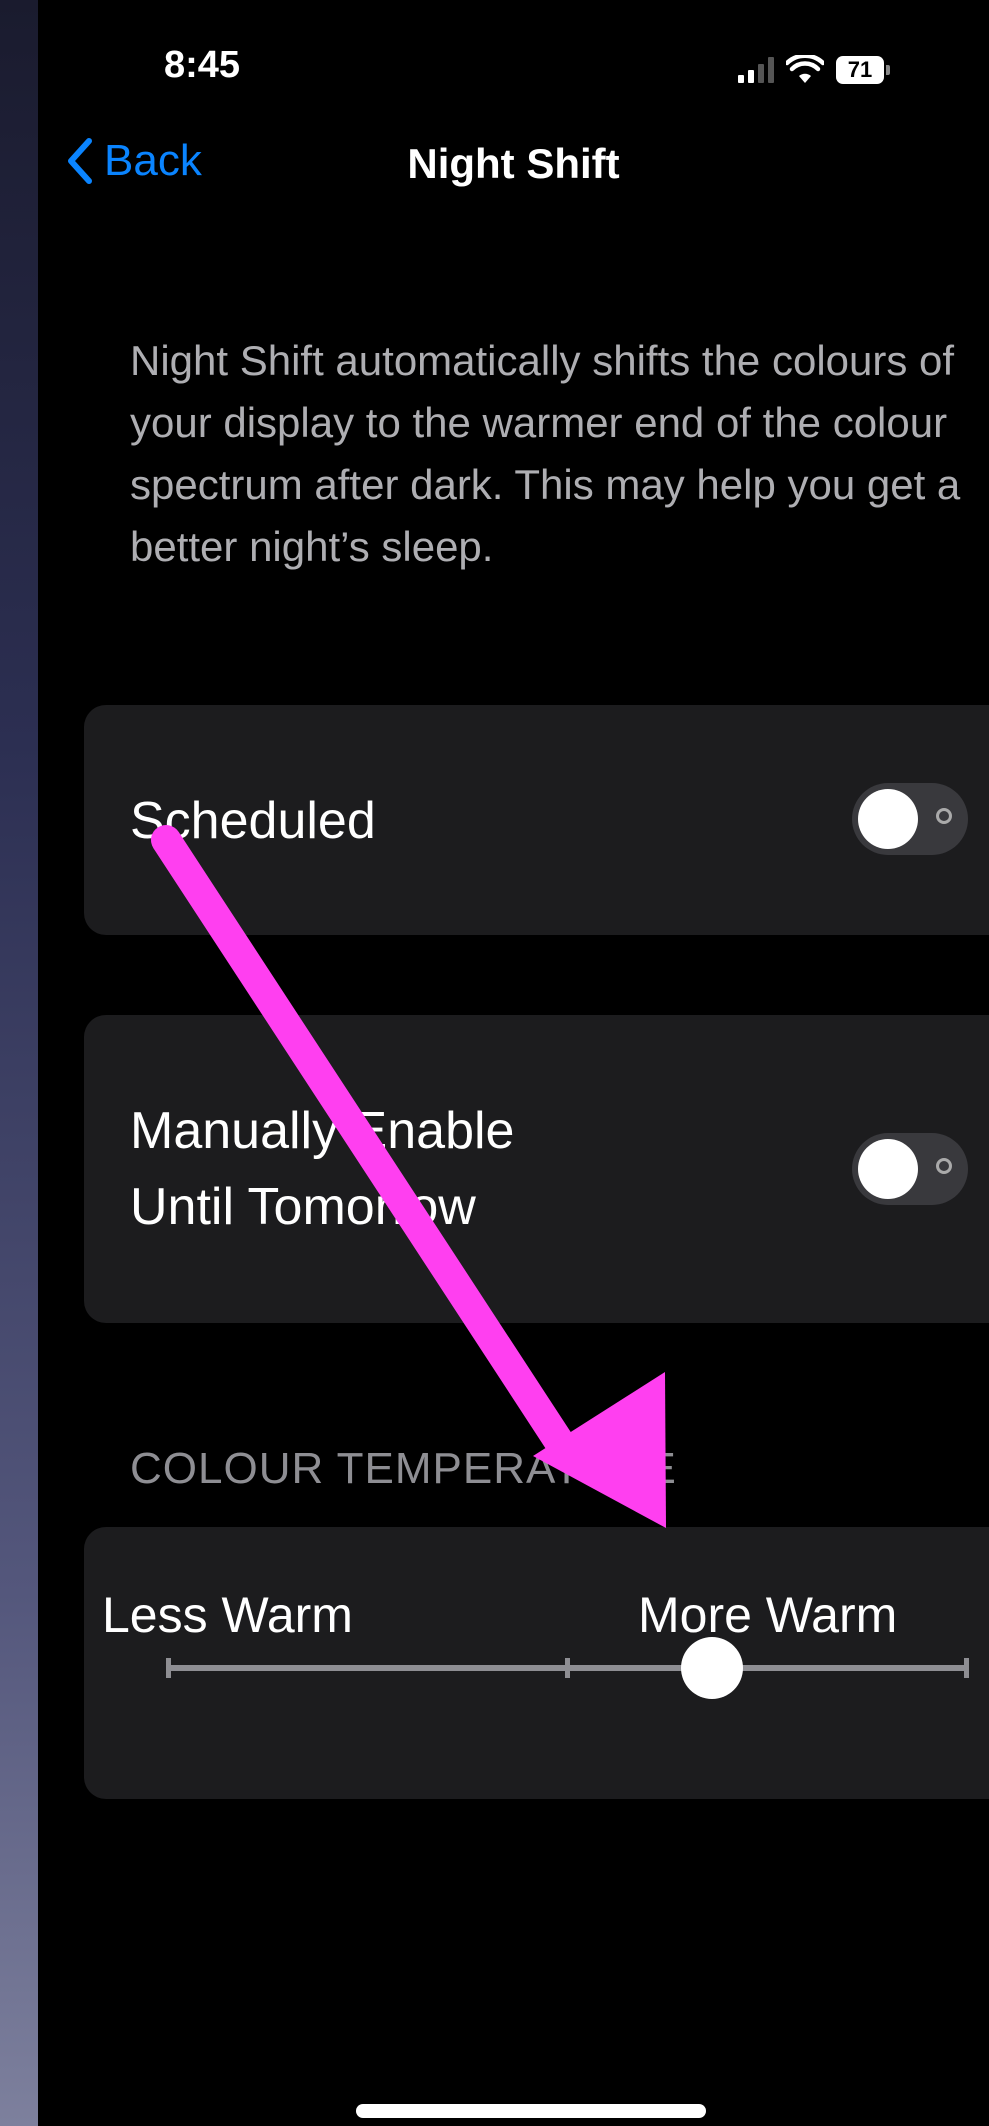  What do you see at coordinates (303, 1207) in the screenshot?
I see `manual-enable-label-line2: Until Tomorrow` at bounding box center [303, 1207].